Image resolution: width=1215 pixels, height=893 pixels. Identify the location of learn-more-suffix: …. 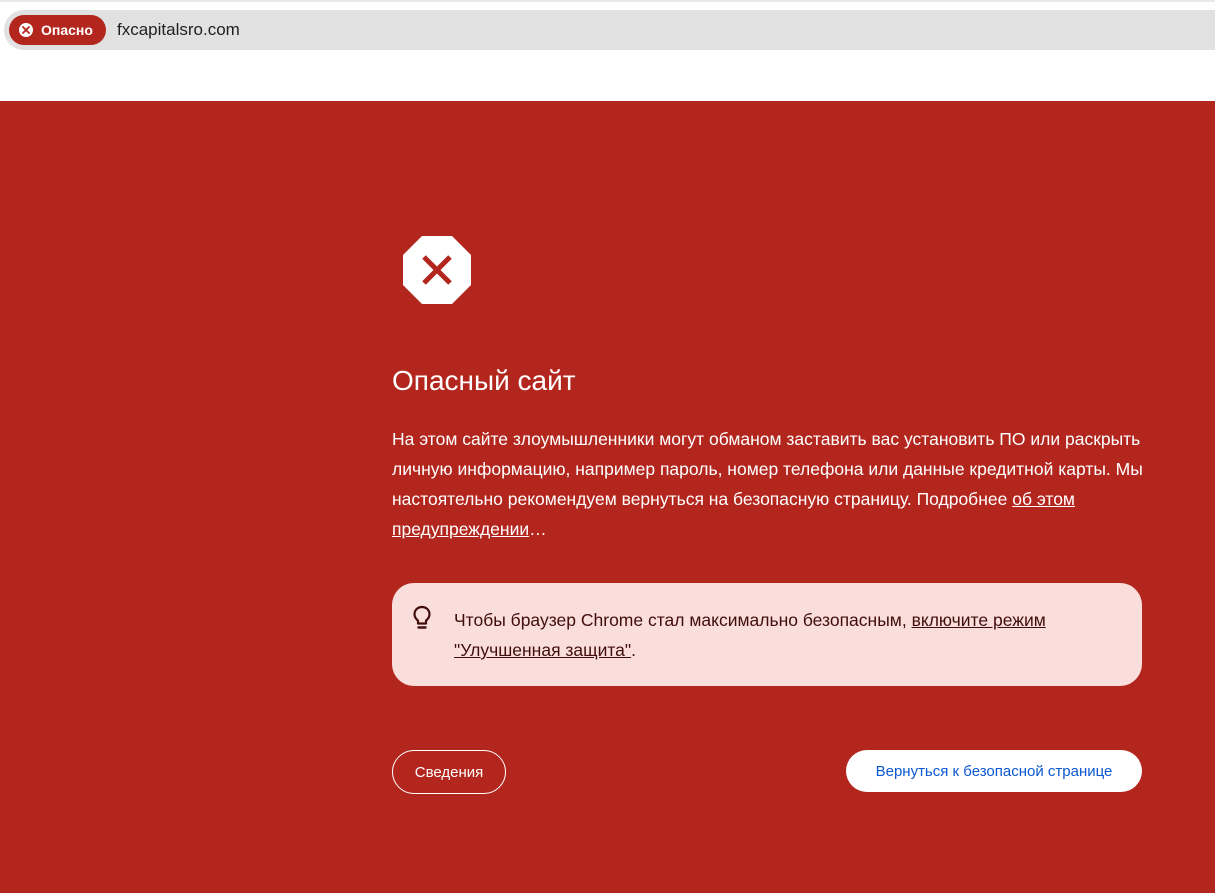
(538, 529).